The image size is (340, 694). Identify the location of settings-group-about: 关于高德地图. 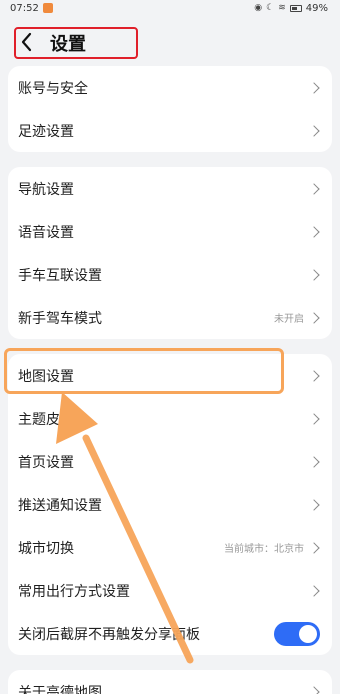
(170, 682).